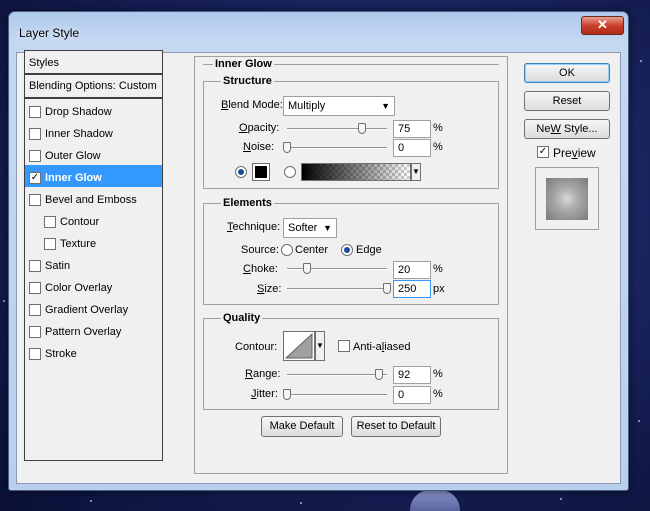  Describe the element at coordinates (337, 129) in the screenshot. I see `opacity-slider` at that location.